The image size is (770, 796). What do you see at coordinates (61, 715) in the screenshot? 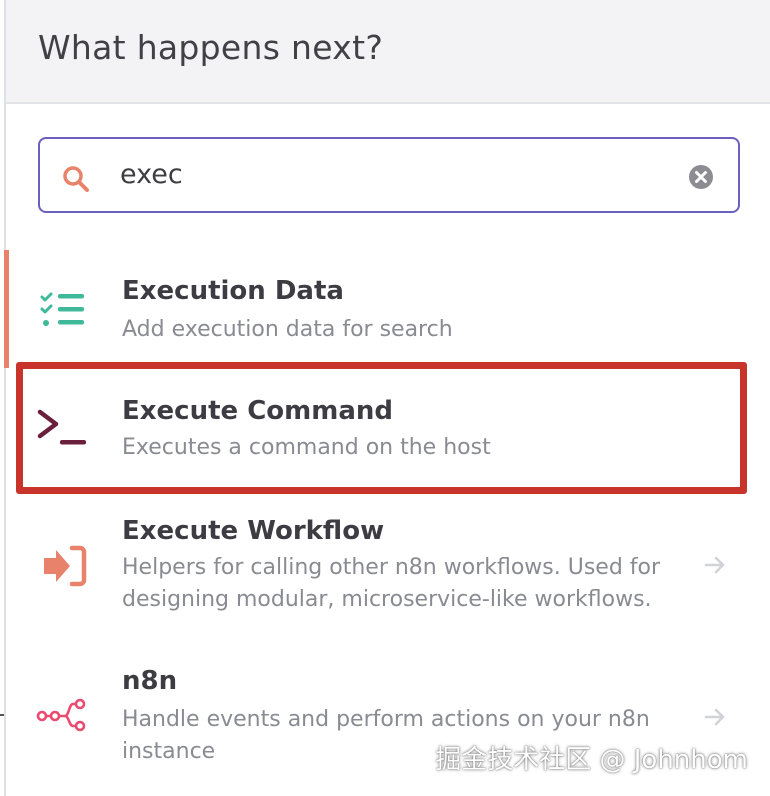
I see `n8n-logo-icon` at bounding box center [61, 715].